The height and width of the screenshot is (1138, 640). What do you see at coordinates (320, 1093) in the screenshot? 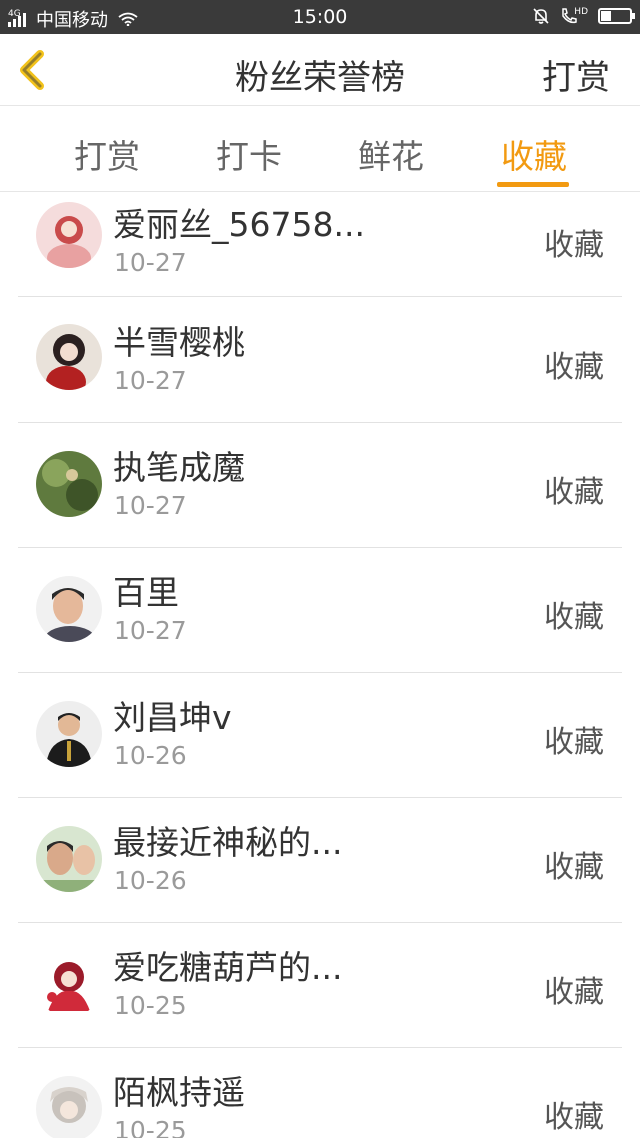
I see `list-item: 陌枫持遥 10-25 收藏` at bounding box center [320, 1093].